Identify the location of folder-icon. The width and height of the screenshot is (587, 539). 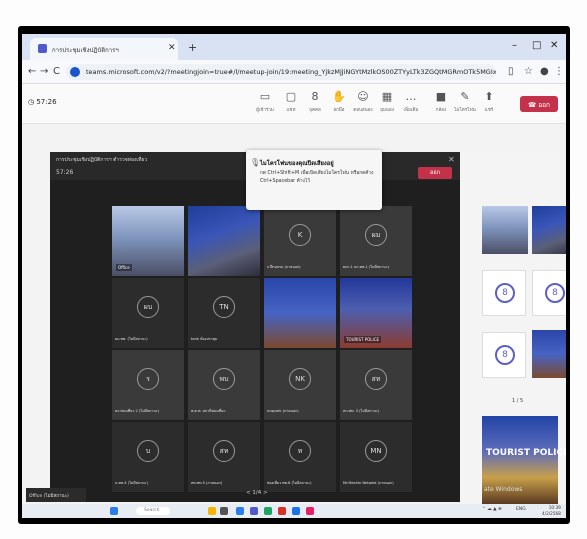
(212, 511).